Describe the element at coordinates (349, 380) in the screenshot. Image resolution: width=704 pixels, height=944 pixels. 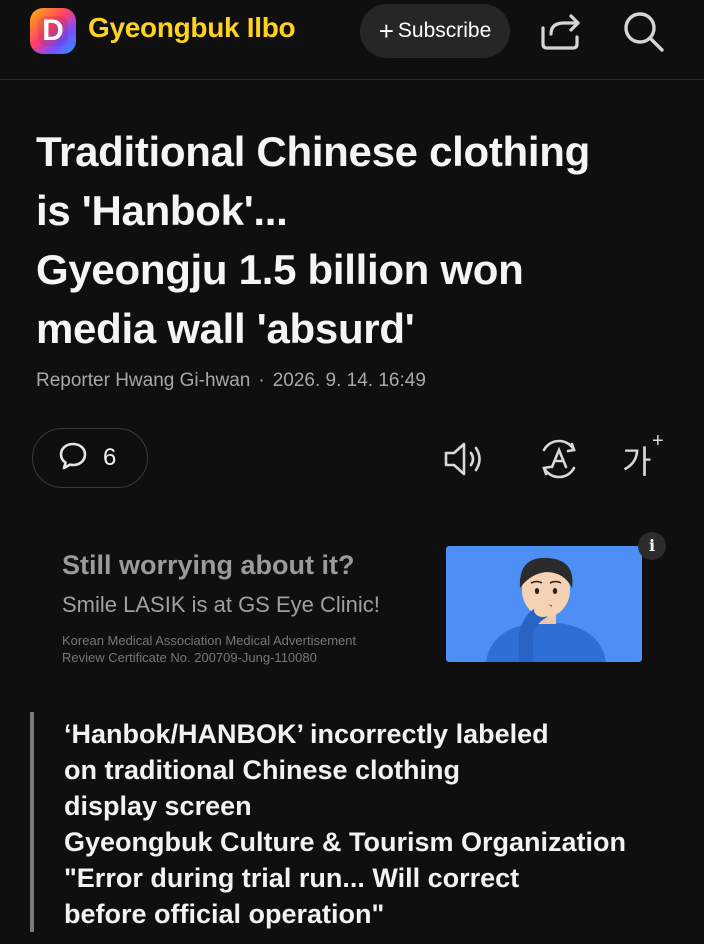
I see `publish-time: 2026. 9. 14. 16:49` at that location.